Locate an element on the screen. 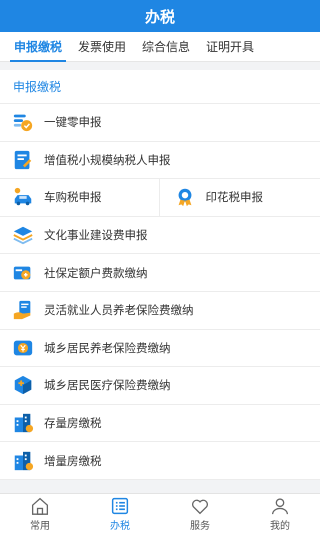 This screenshot has height=535, width=320. section-title: 申报缴税 is located at coordinates (160, 87).